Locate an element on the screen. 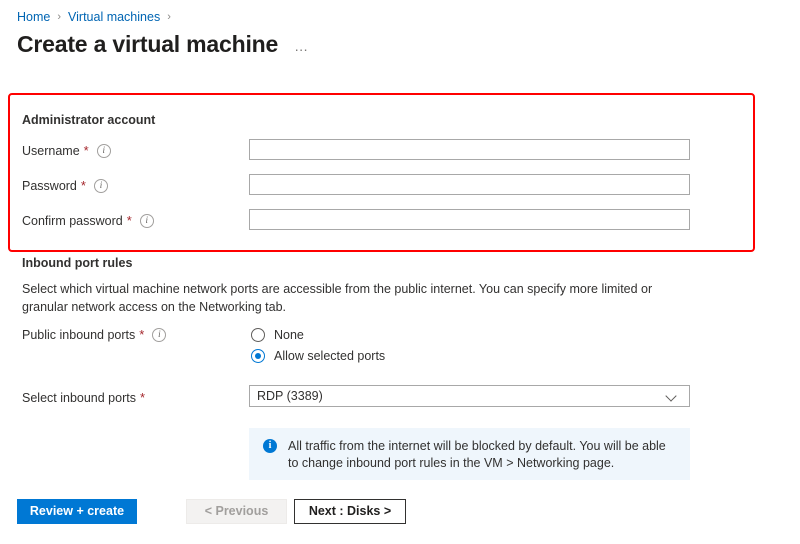 Image resolution: width=800 pixels, height=544 pixels. confirm-password-input is located at coordinates (469, 219).